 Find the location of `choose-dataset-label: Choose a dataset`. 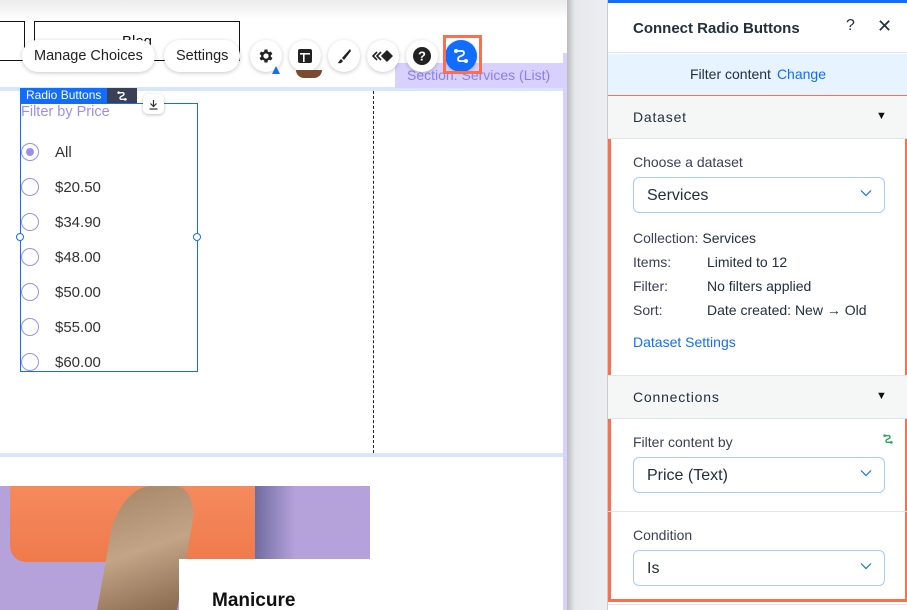

choose-dataset-label: Choose a dataset is located at coordinates (688, 162).